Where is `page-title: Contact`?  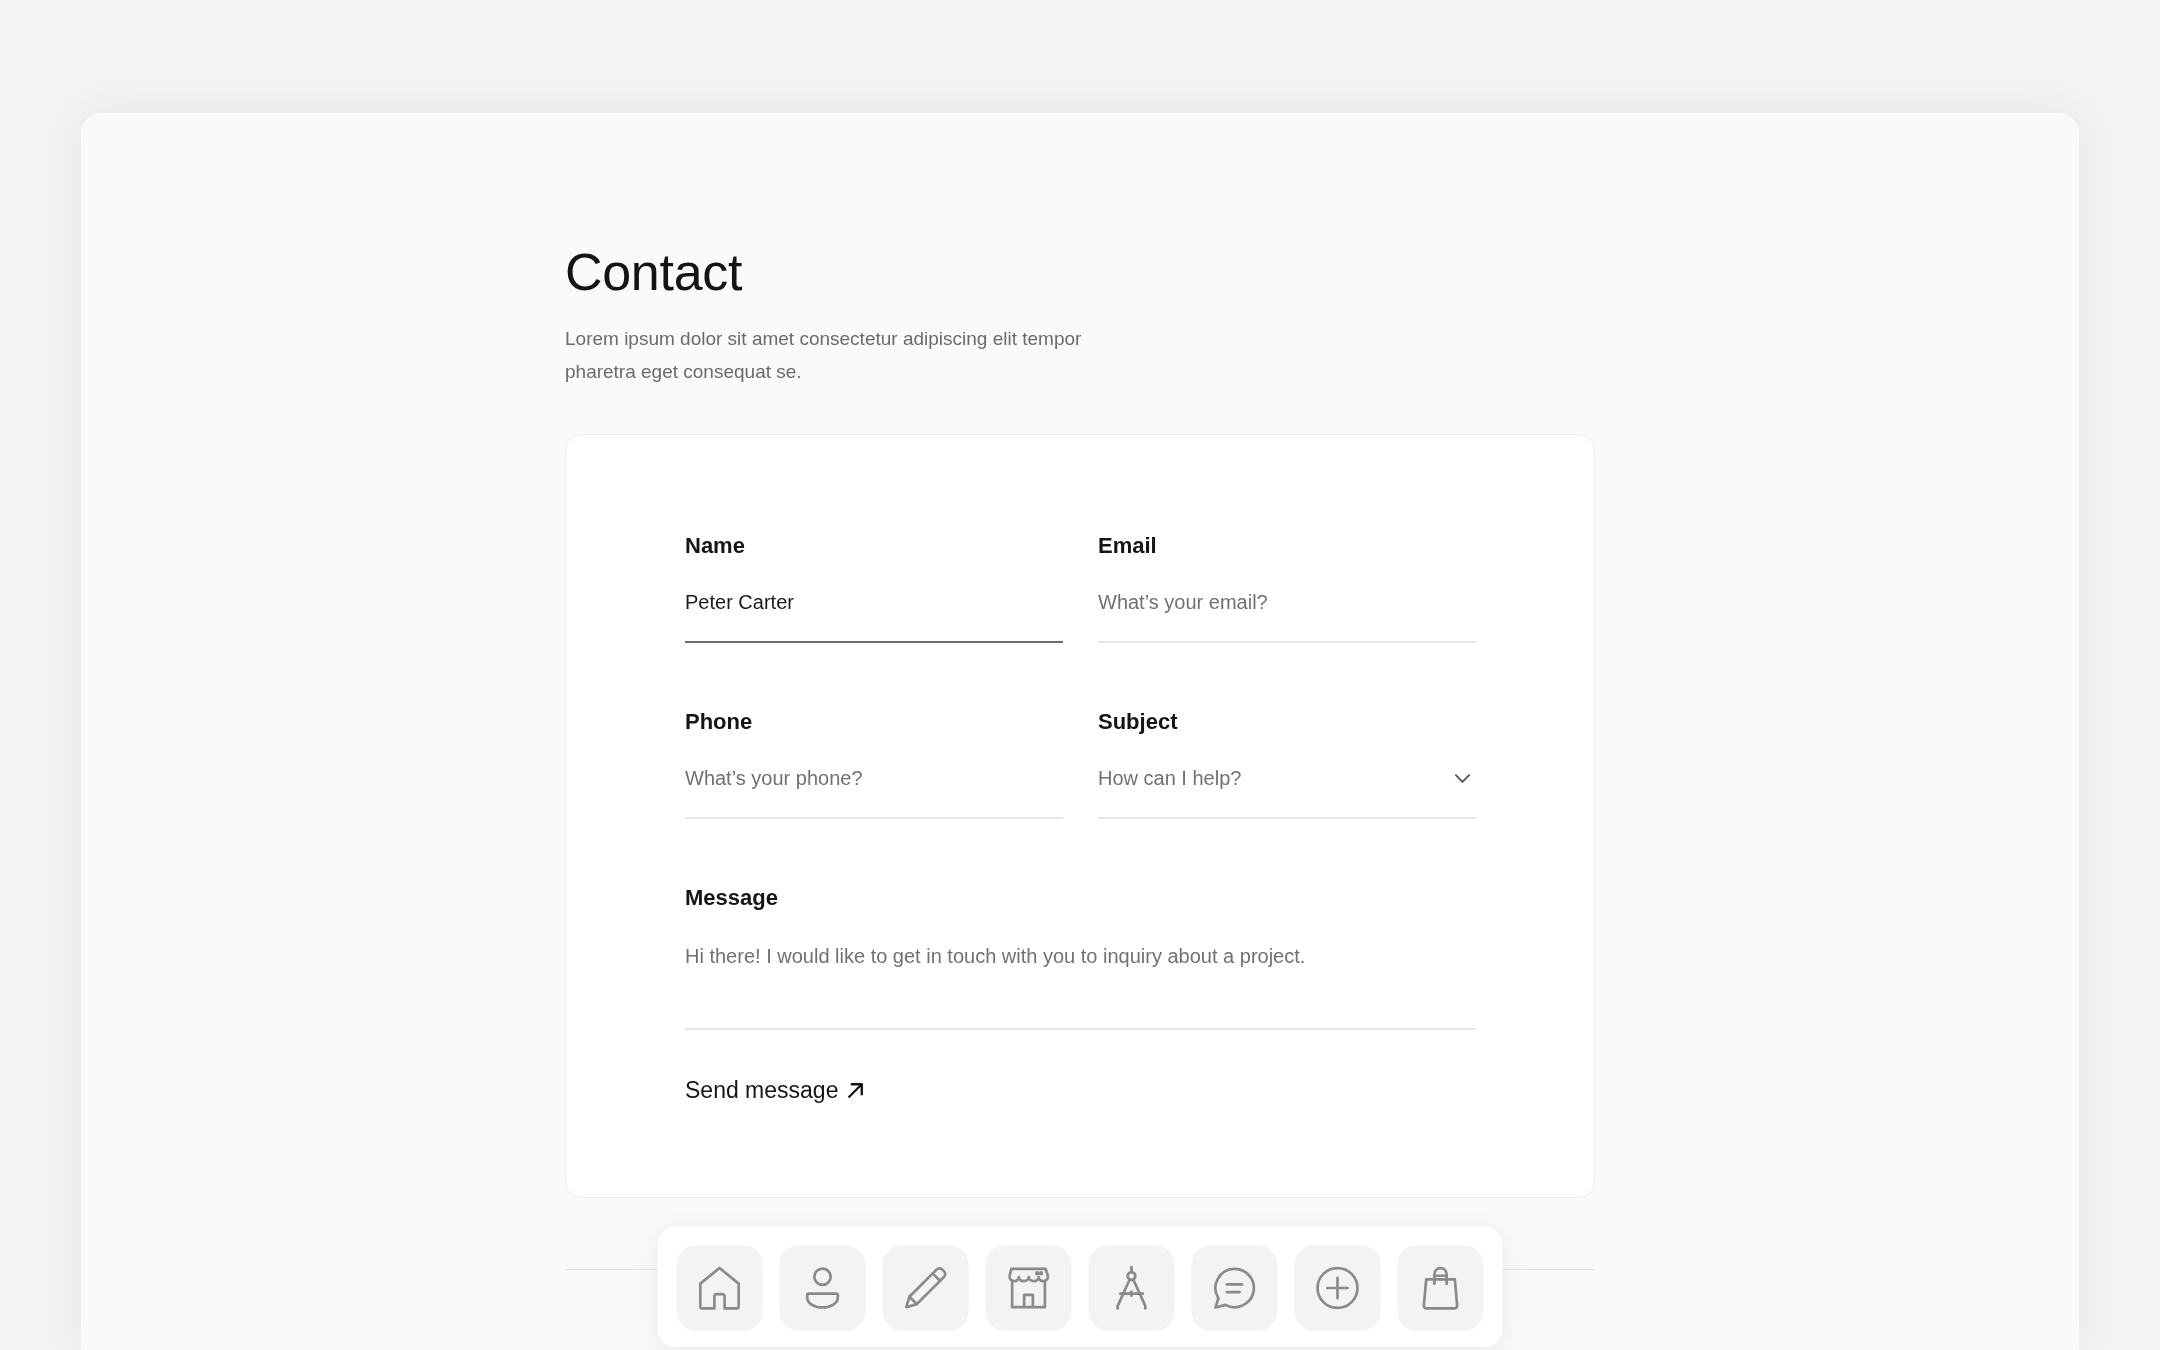
page-title: Contact is located at coordinates (654, 272).